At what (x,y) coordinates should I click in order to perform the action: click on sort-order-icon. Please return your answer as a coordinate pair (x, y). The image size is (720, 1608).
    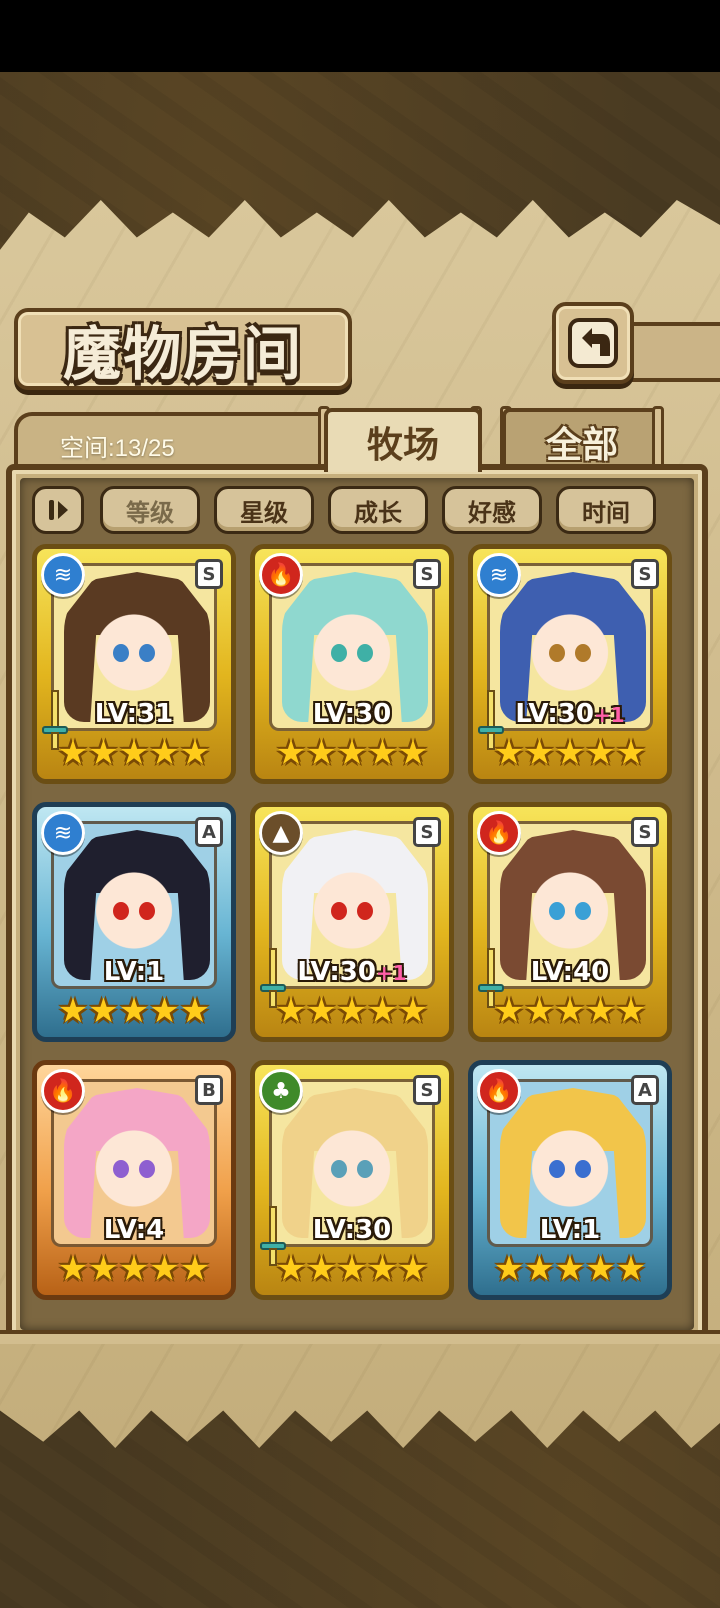
    Looking at the image, I should click on (58, 510).